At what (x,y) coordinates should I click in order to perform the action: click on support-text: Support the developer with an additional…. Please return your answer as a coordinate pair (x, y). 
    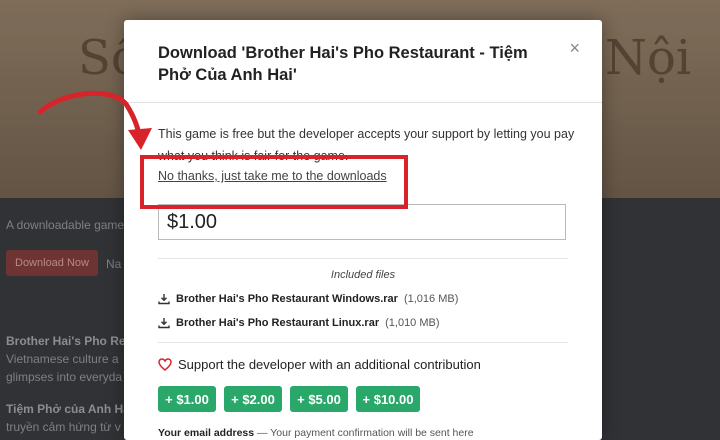
    Looking at the image, I should click on (329, 364).